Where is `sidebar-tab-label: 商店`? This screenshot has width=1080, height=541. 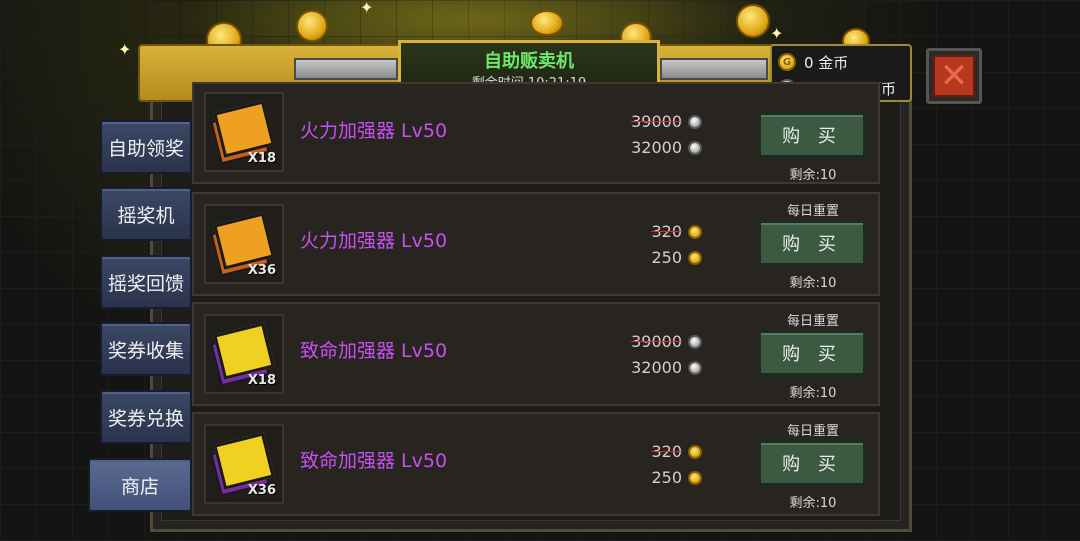 sidebar-tab-label: 商店 is located at coordinates (139, 486).